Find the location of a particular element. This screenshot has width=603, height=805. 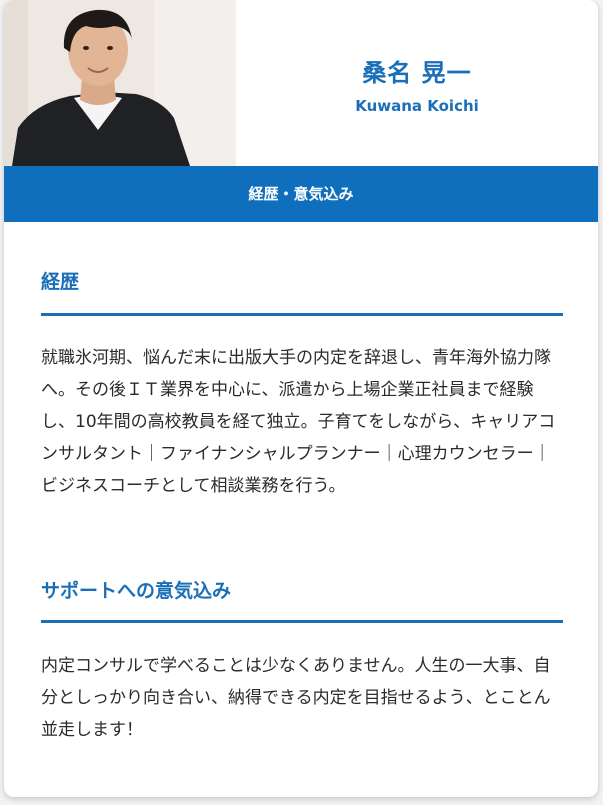

portrait-image is located at coordinates (120, 83).